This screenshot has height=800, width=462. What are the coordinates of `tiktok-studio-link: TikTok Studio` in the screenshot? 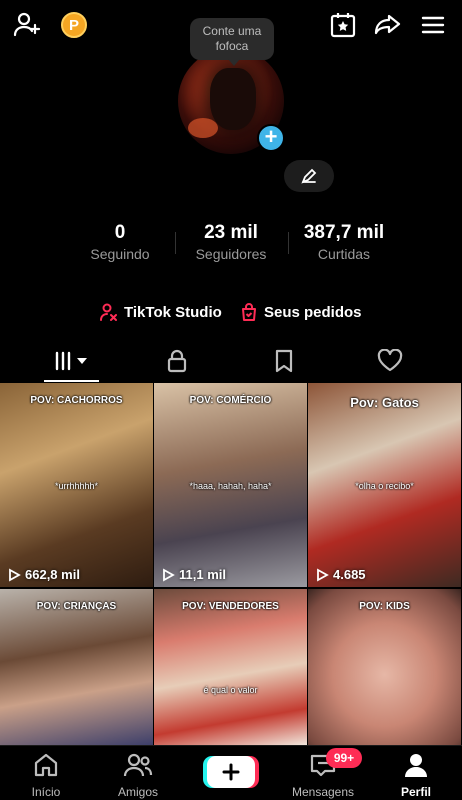 It's located at (161, 312).